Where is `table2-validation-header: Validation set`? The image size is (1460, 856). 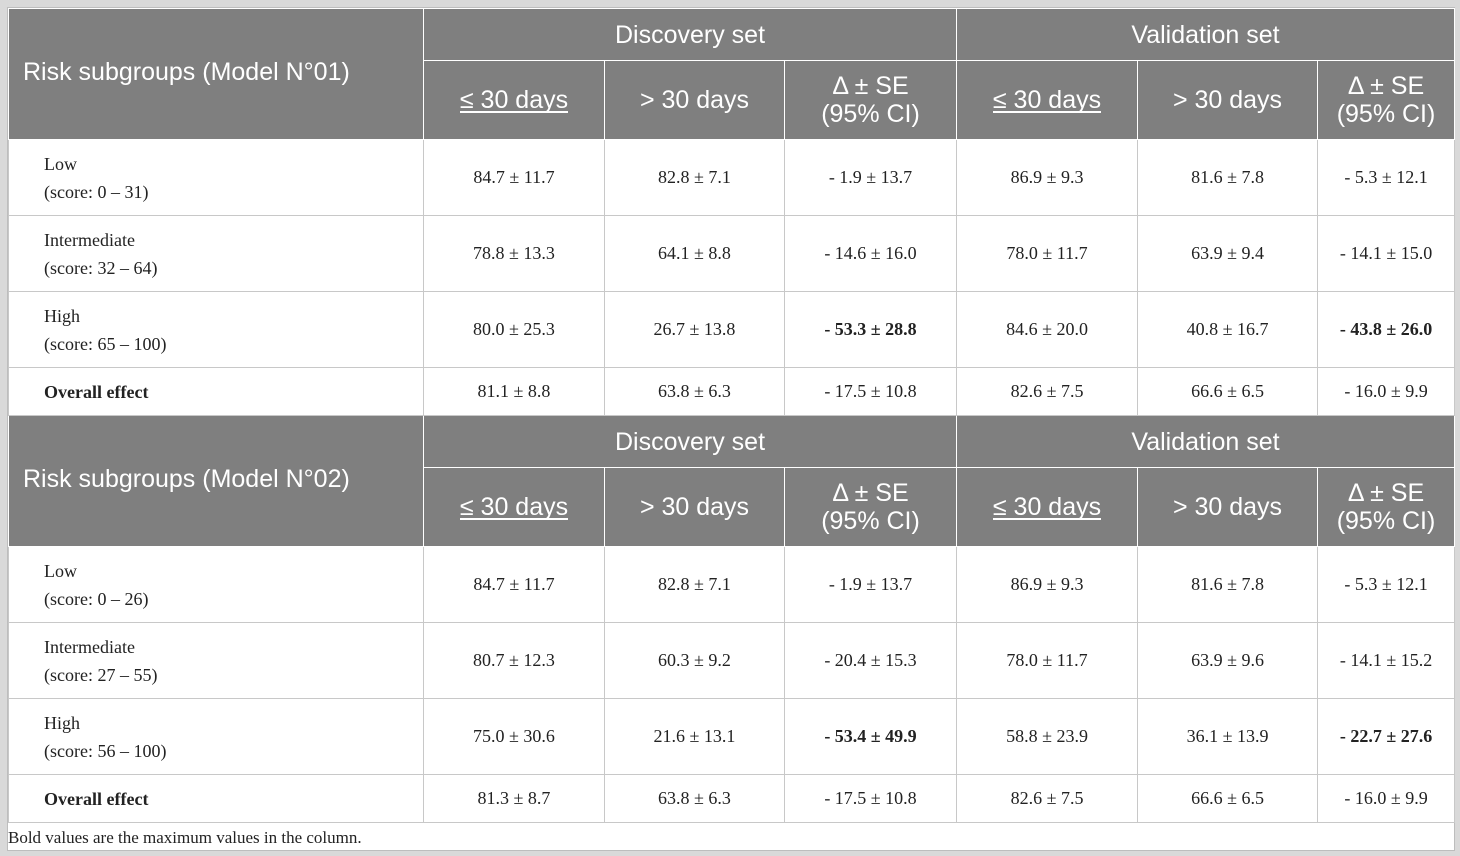 table2-validation-header: Validation set is located at coordinates (1206, 441).